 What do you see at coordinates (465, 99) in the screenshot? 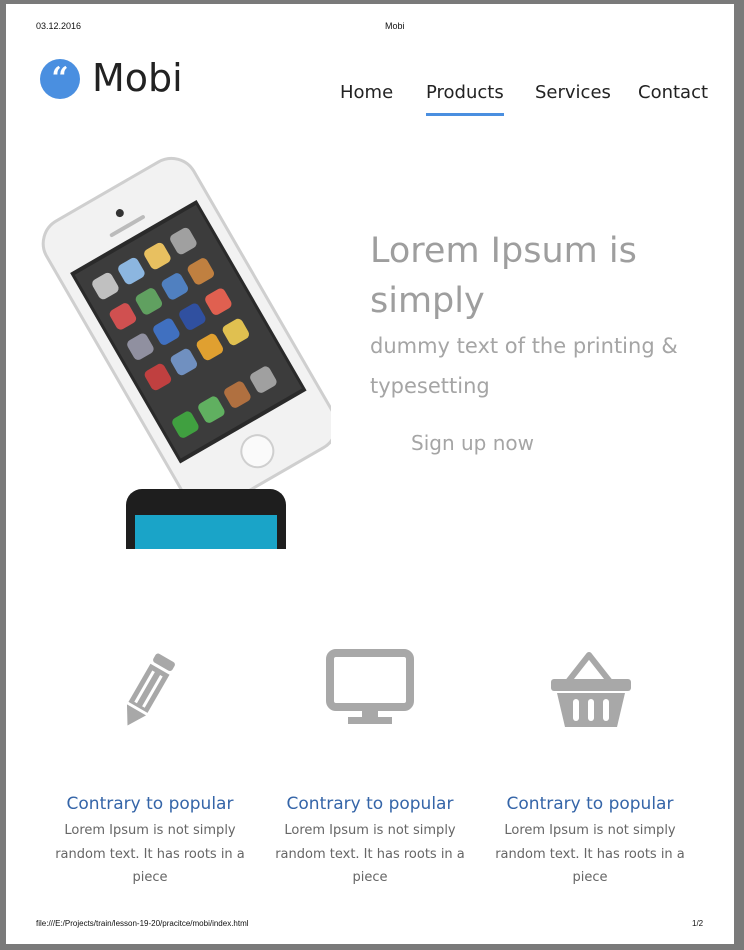
I see `nav-products: Products` at bounding box center [465, 99].